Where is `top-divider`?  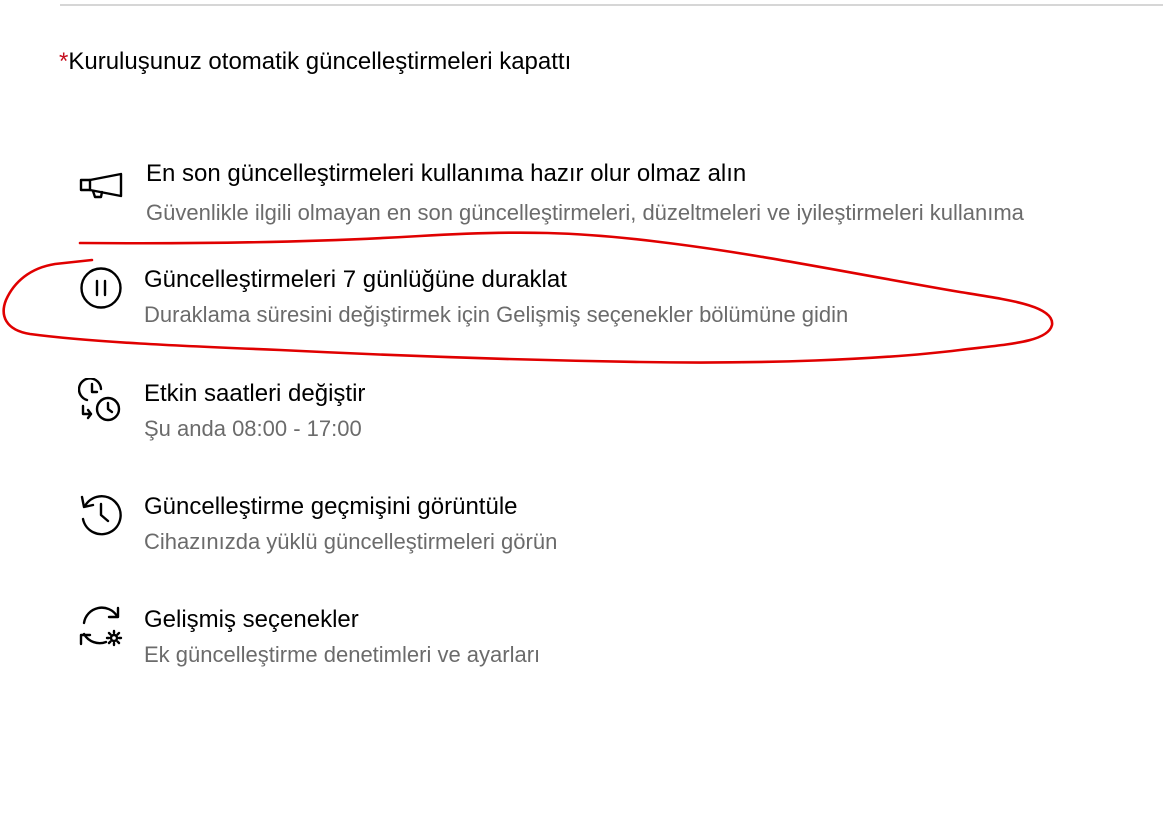 top-divider is located at coordinates (611, 5).